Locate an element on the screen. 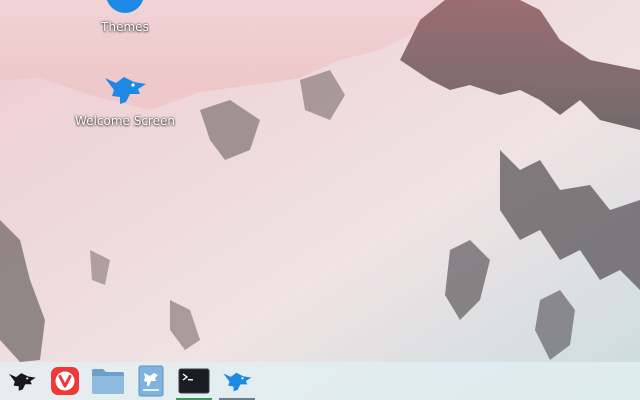 The width and height of the screenshot is (640, 400). terminal-icon is located at coordinates (194, 381).